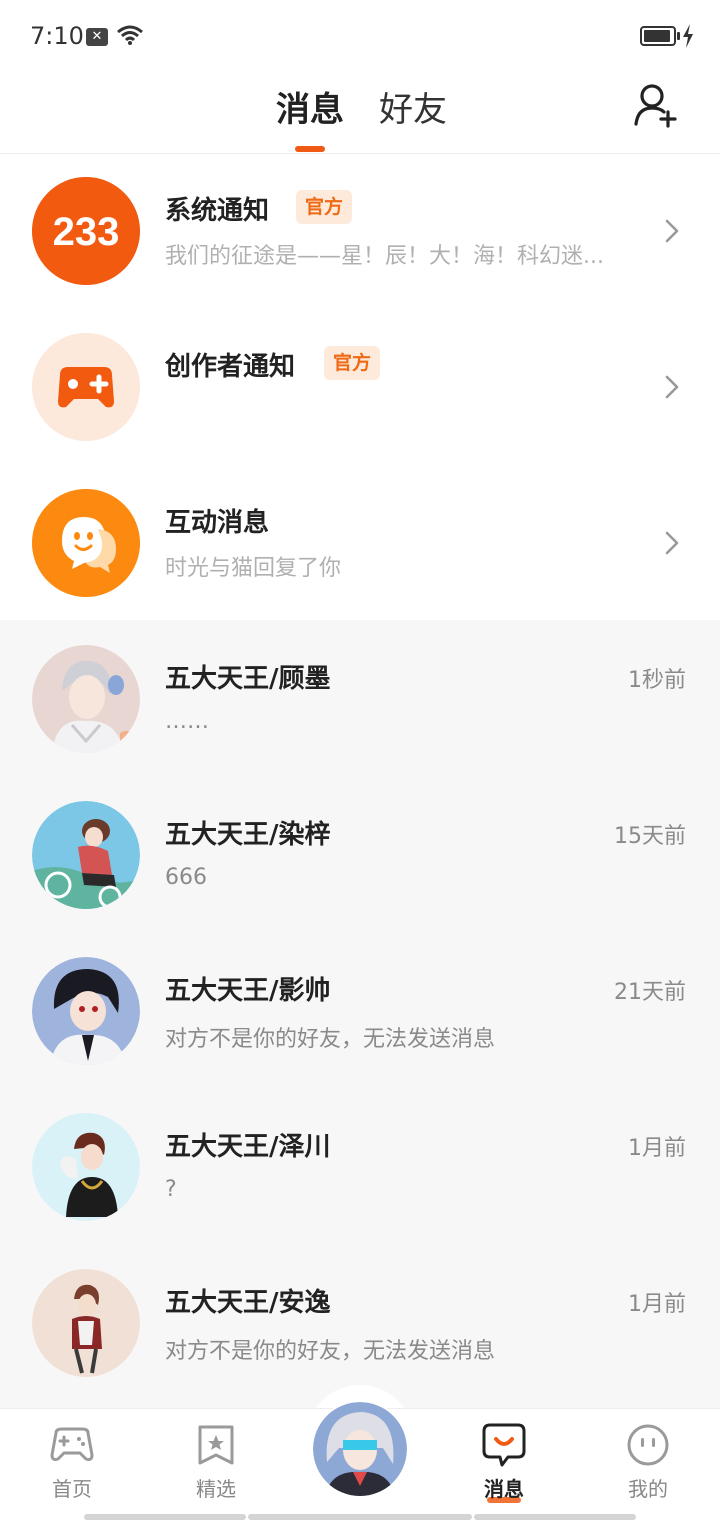 The width and height of the screenshot is (720, 1520). I want to click on gamepad-plus-icon, so click(86, 387).